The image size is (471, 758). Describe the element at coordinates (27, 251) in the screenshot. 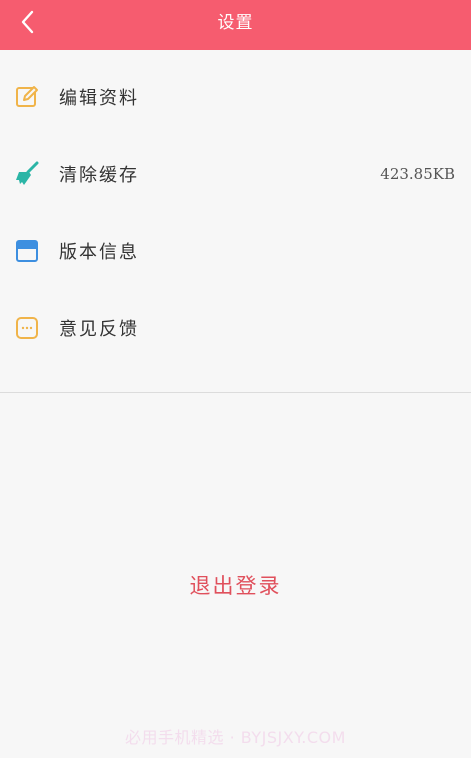

I see `version-icon` at that location.